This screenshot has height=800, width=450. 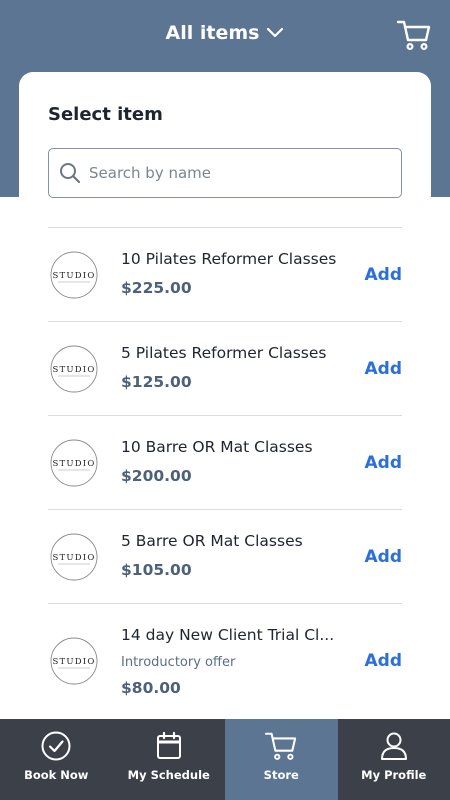 I want to click on bottom-tab-bar: Book Now My Schedule Store My Profile, so click(x=225, y=759).